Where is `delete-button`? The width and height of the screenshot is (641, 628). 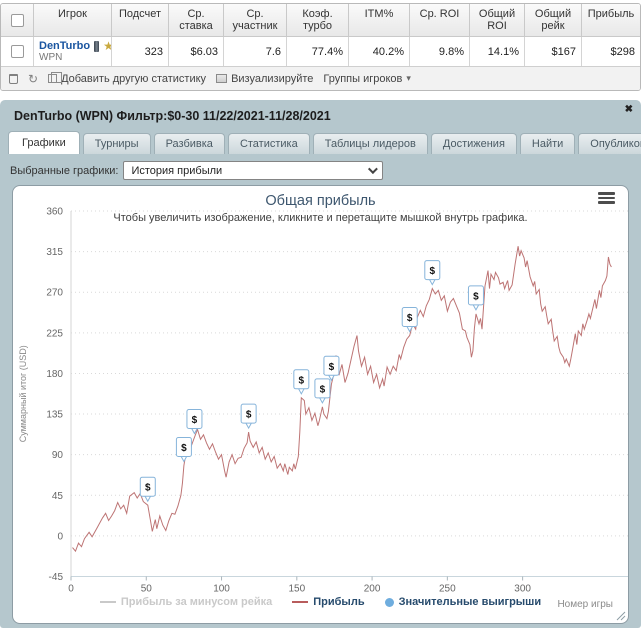 delete-button is located at coordinates (13, 78).